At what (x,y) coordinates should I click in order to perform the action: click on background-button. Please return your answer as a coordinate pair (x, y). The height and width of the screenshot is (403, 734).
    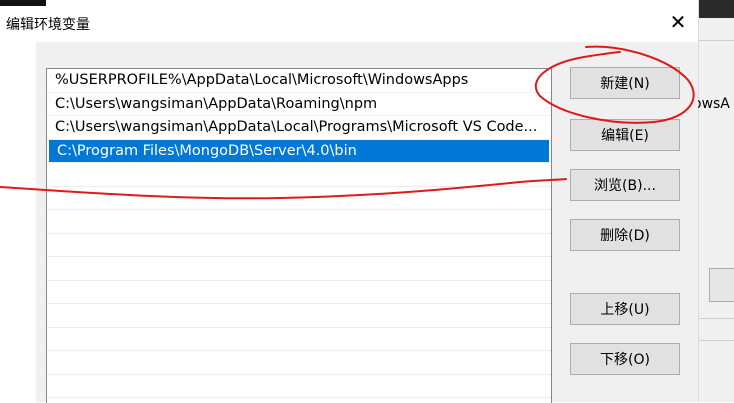
    Looking at the image, I should click on (721, 285).